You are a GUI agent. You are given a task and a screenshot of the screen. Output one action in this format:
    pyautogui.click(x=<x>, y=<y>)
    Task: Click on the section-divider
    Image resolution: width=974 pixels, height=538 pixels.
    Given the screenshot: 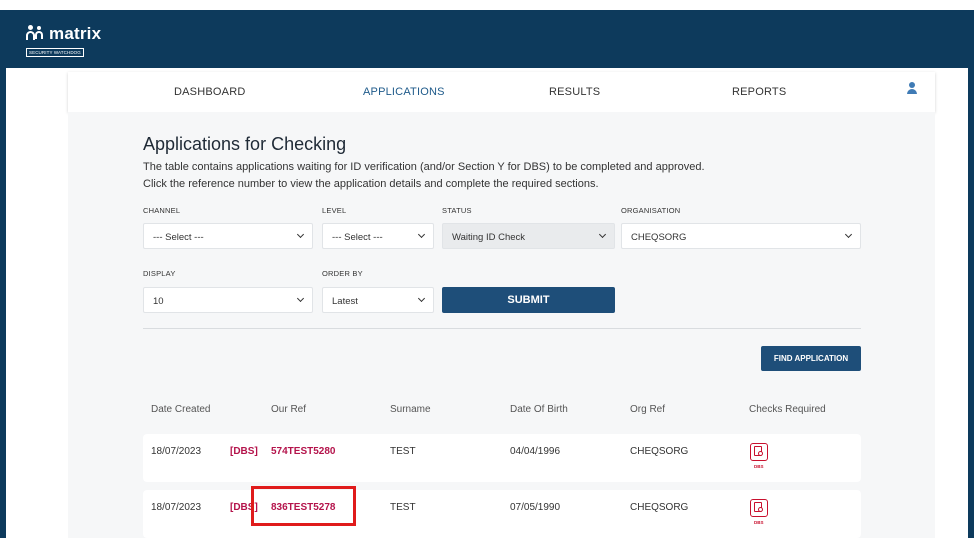 What is the action you would take?
    pyautogui.click(x=502, y=328)
    